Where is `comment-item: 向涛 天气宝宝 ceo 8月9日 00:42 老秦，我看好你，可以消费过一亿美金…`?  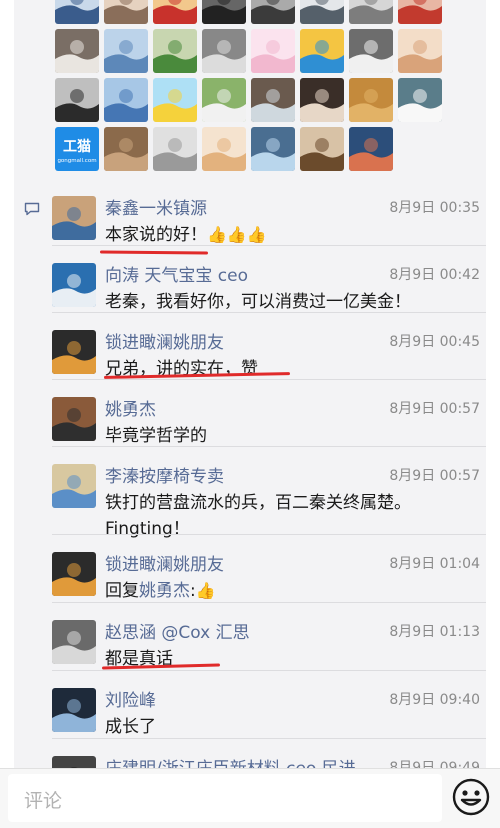
comment-item: 向涛 天气宝宝 ceo 8月9日 00:42 老秦，我看好你，可以消费过一亿美金… is located at coordinates (269, 280).